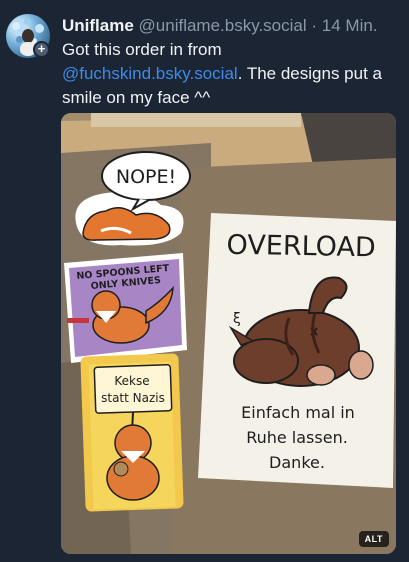 This screenshot has height=562, width=409. Describe the element at coordinates (150, 73) in the screenshot. I see `mention-link: @fuchskind.bsky.social` at that location.